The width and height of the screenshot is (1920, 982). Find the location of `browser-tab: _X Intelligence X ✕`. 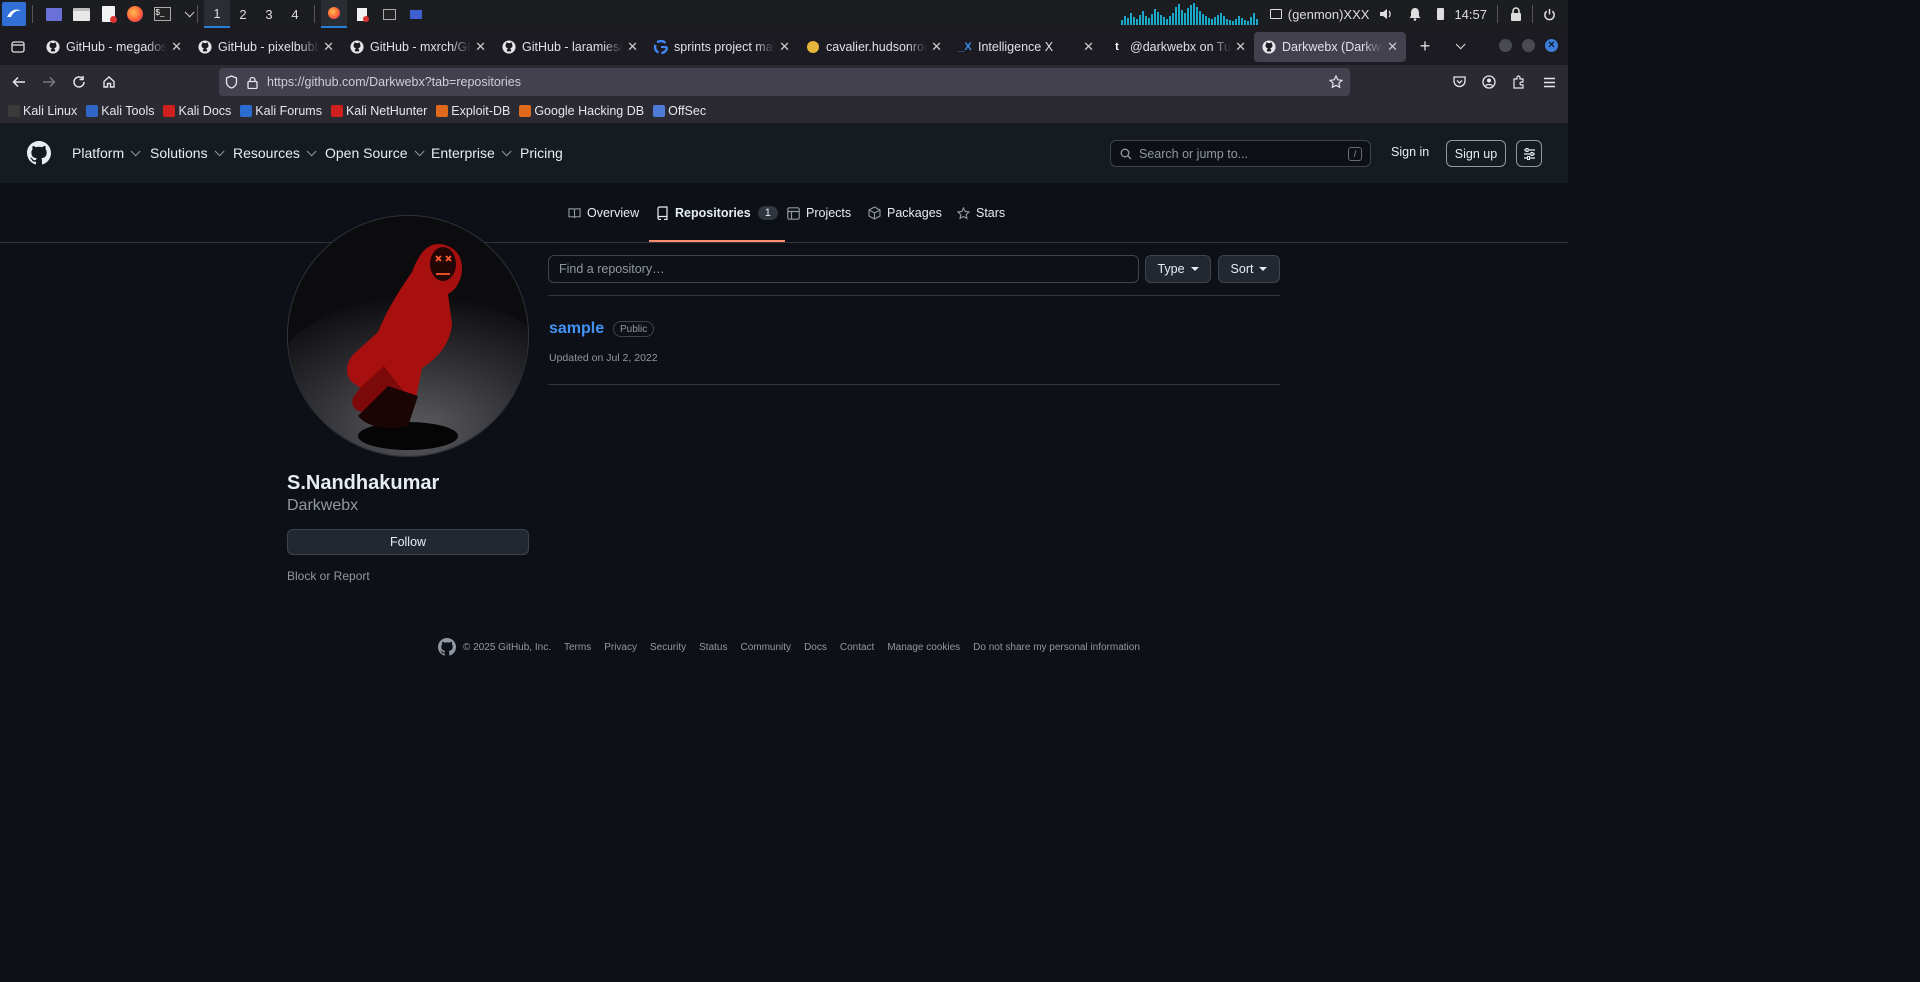

browser-tab: _X Intelligence X ✕ is located at coordinates (1026, 47).